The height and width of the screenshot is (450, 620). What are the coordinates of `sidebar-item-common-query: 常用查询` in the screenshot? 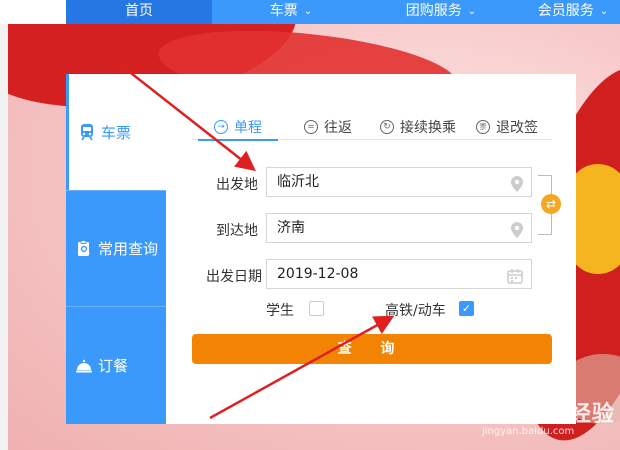 It's located at (116, 248).